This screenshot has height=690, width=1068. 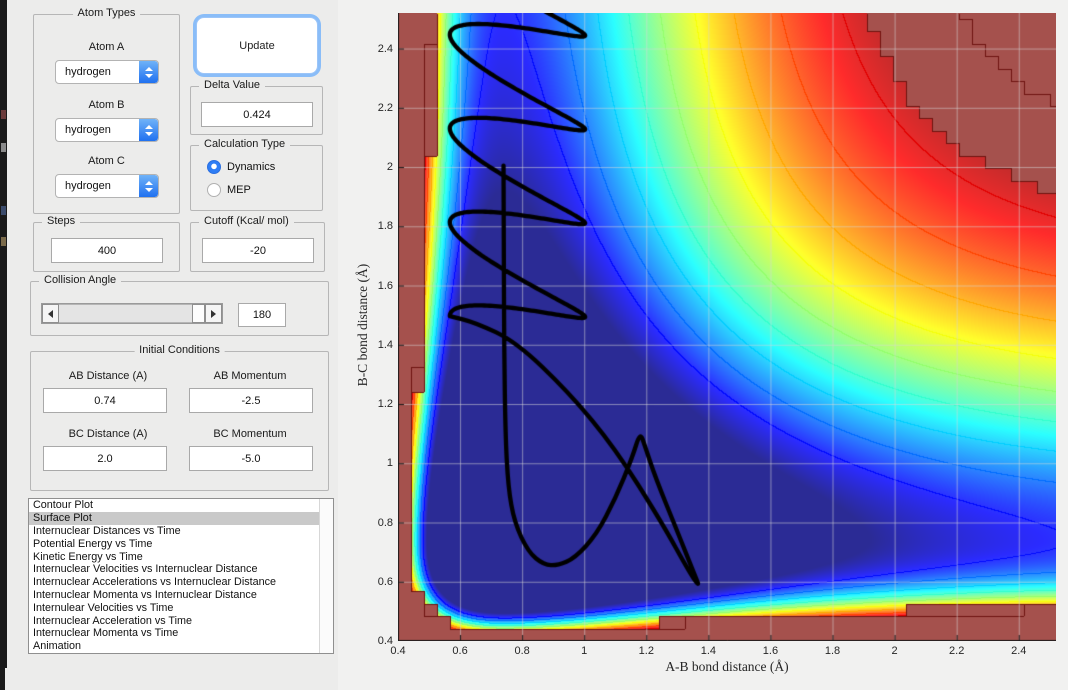 What do you see at coordinates (389, 167) in the screenshot?
I see `y-tick-label: 2` at bounding box center [389, 167].